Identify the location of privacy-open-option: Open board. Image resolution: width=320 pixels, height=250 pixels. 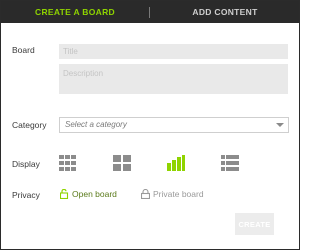
(90, 194).